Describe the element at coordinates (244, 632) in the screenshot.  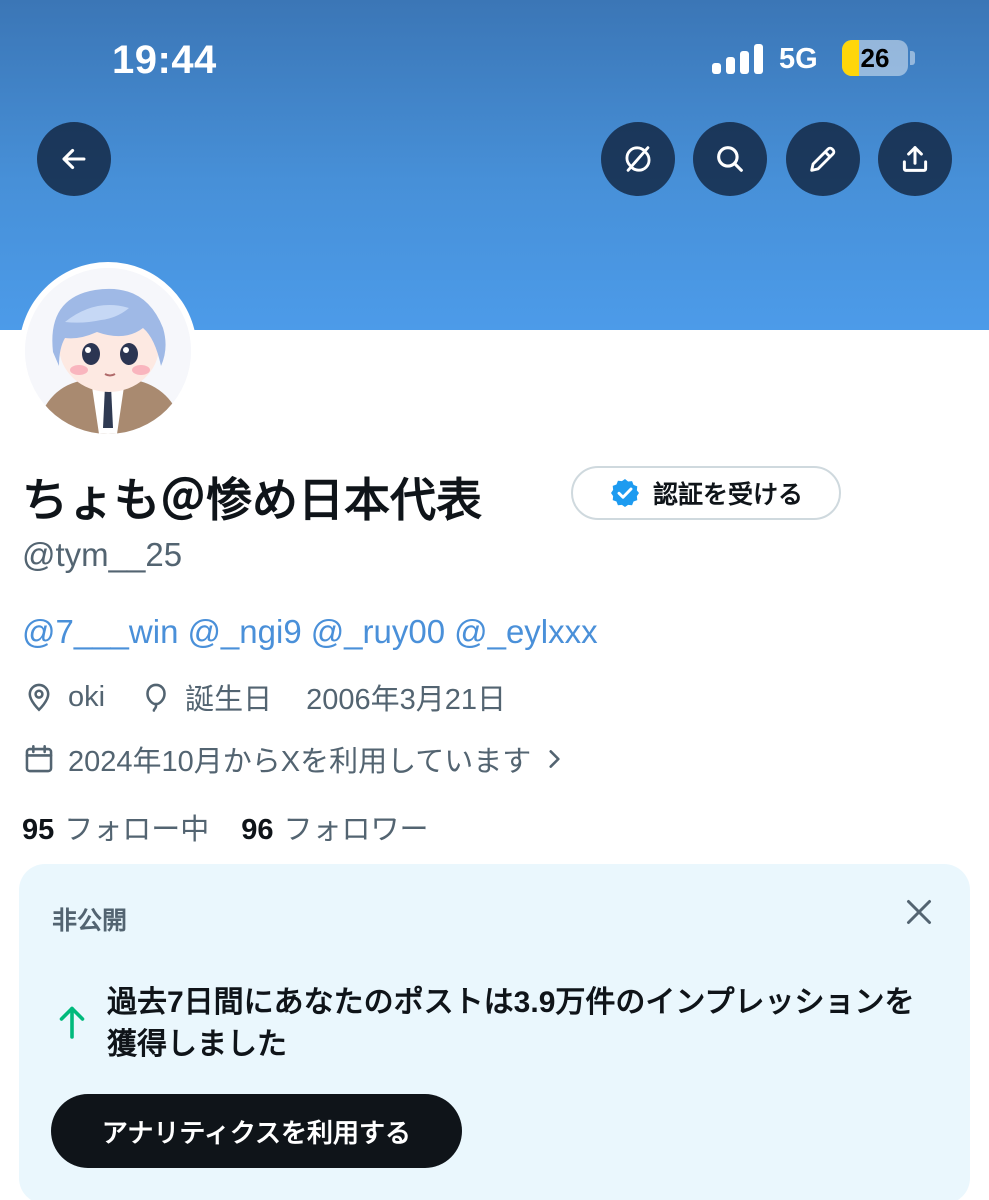
I see `bio-mention-link: @_ngi9` at that location.